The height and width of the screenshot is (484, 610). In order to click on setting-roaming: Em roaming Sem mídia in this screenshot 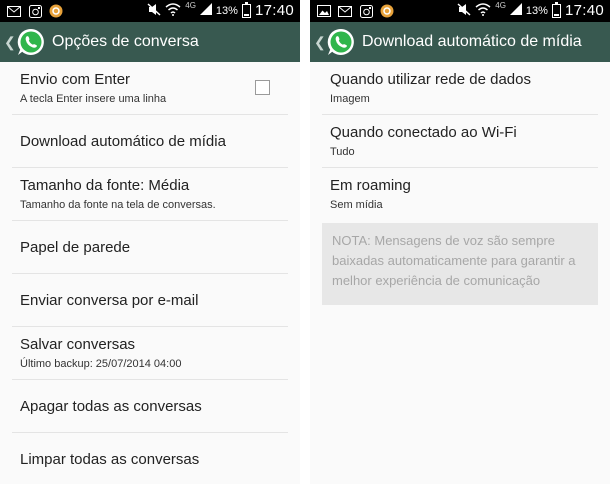, I will do `click(460, 194)`.